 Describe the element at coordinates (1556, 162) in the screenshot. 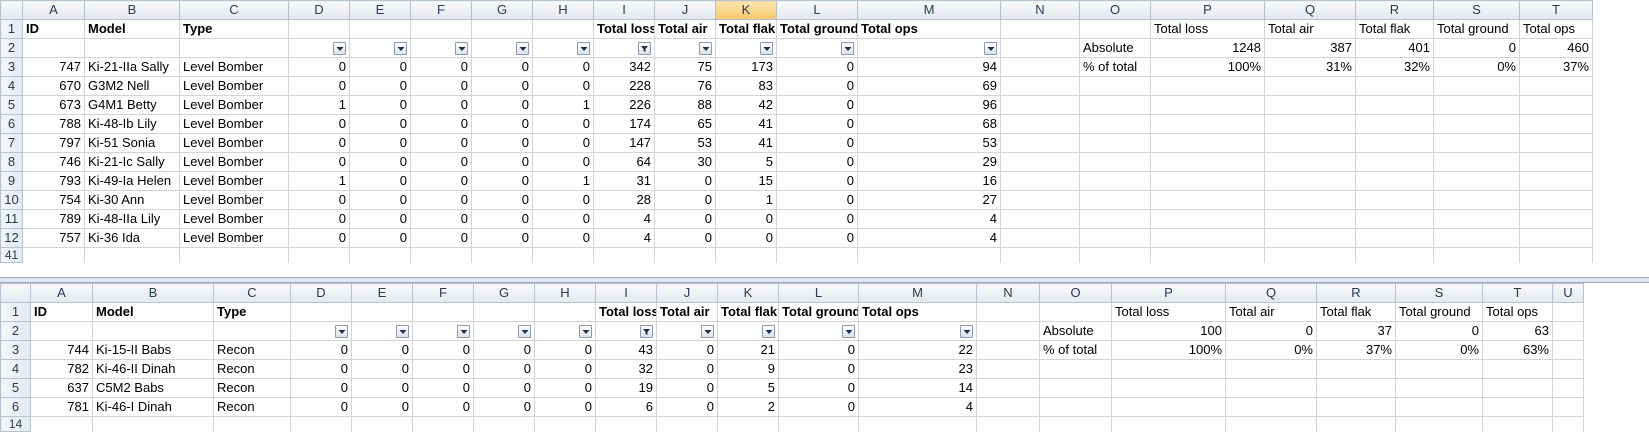

I see `cell-t8` at that location.